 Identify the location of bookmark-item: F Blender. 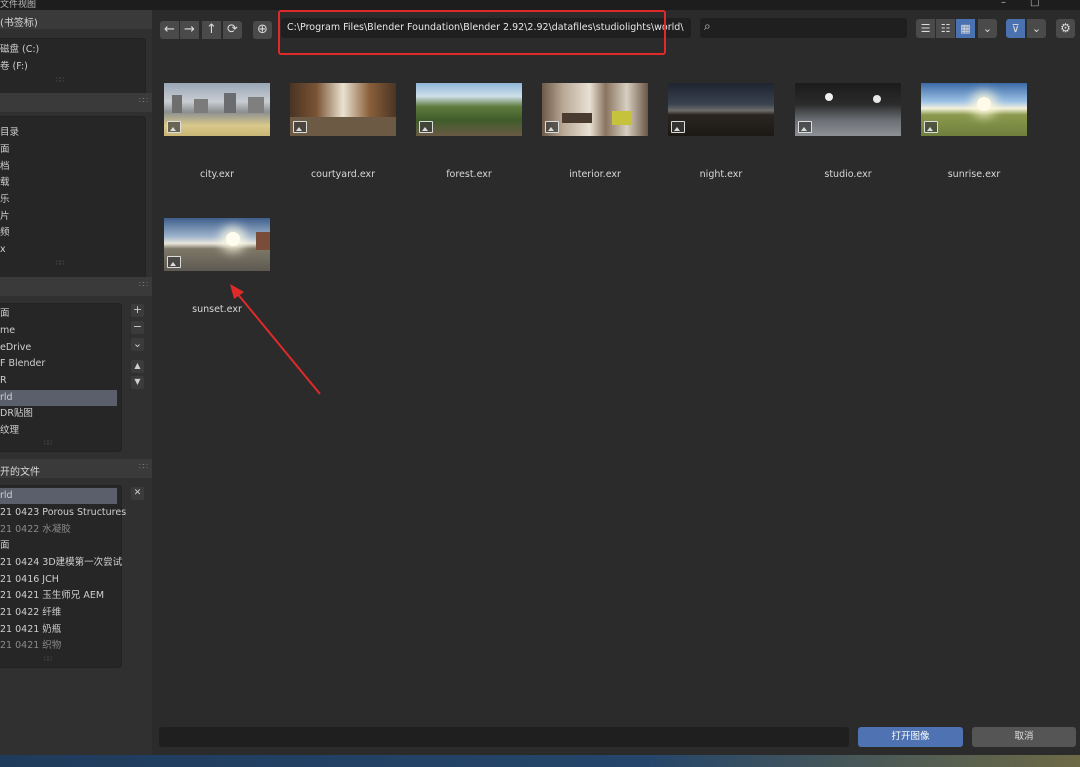
(58, 364).